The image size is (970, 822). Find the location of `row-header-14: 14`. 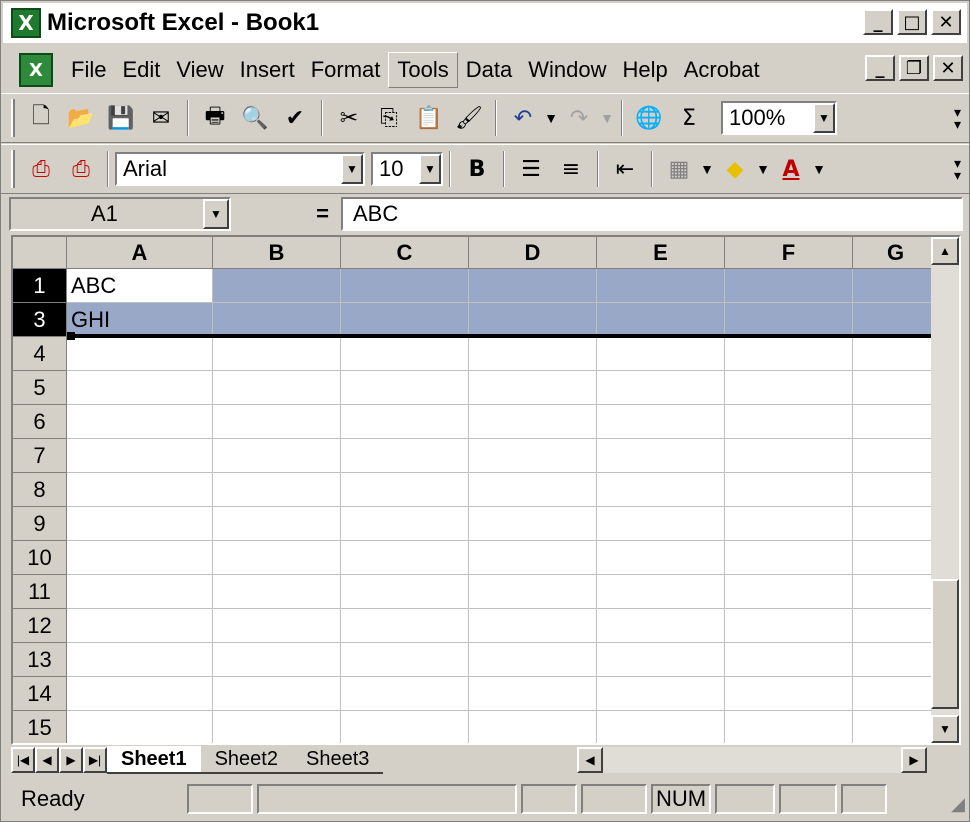

row-header-14: 14 is located at coordinates (40, 694).